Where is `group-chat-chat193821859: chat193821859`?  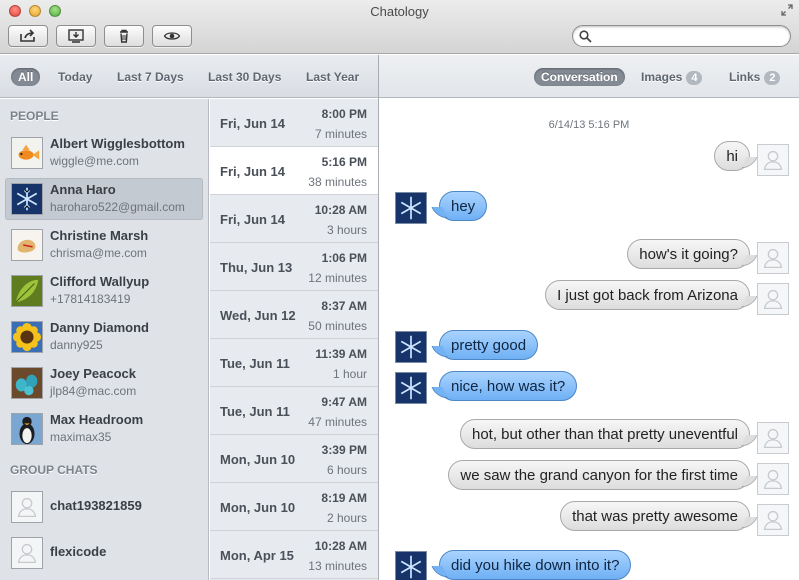
group-chat-chat193821859: chat193821859 is located at coordinates (104, 507).